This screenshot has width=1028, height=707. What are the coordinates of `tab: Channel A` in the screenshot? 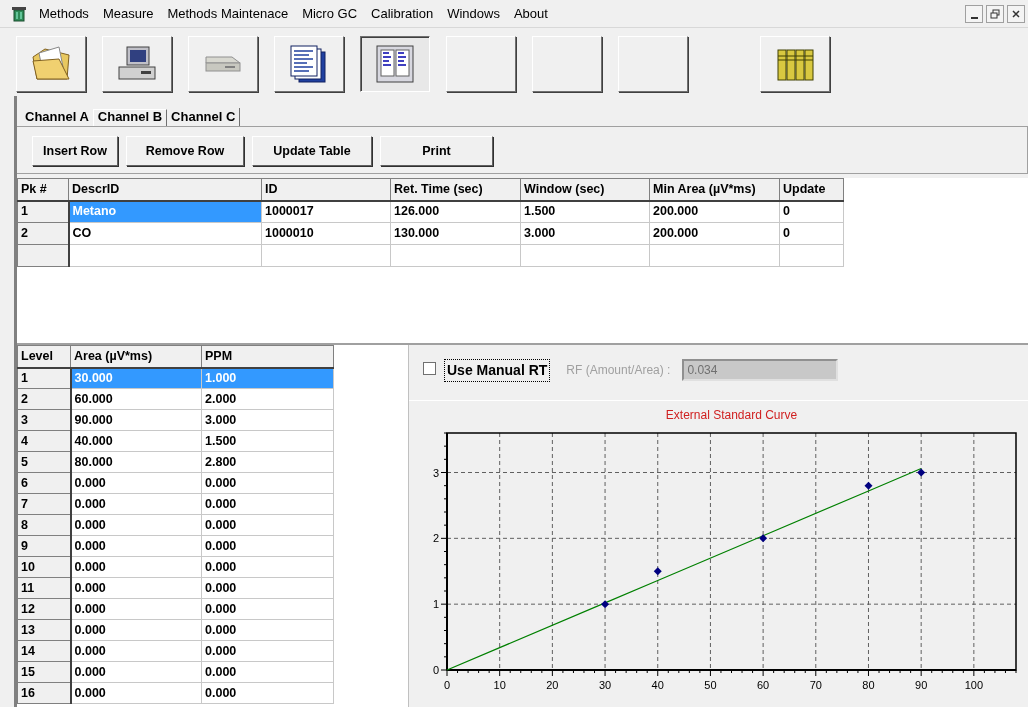 It's located at (57, 117).